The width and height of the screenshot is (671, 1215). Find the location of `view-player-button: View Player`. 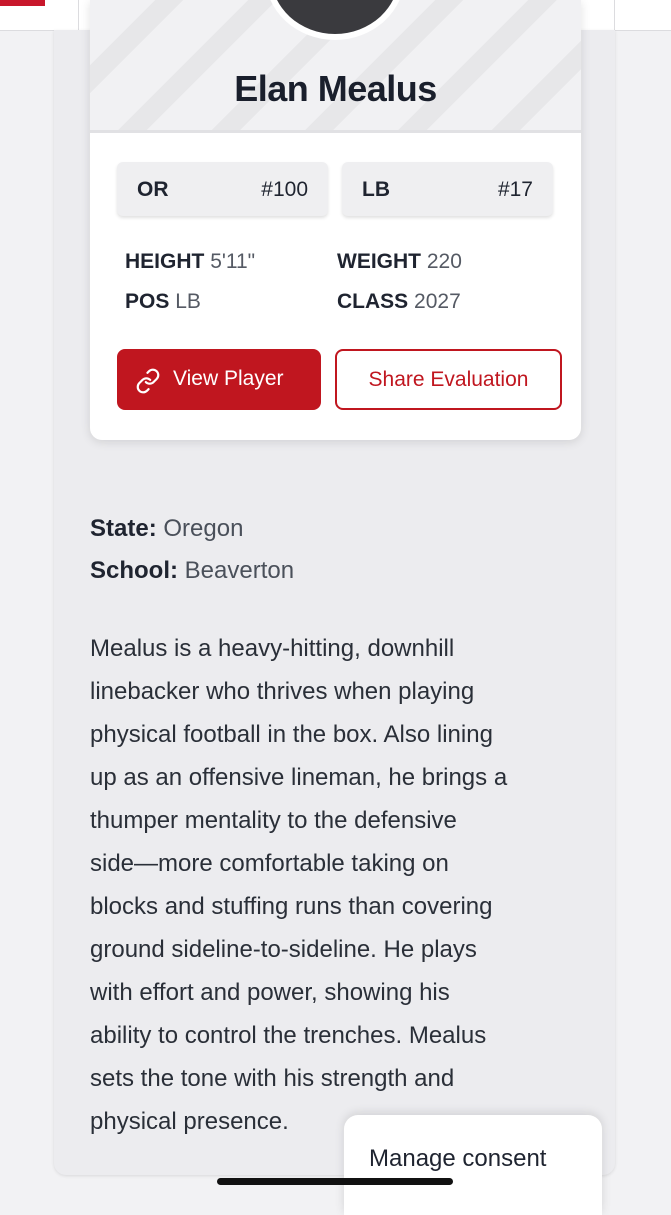

view-player-button: View Player is located at coordinates (219, 379).